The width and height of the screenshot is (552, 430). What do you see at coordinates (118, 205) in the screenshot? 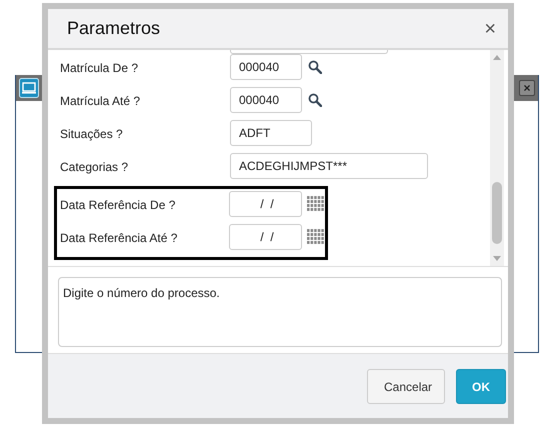
I see `field-label: Data Referência De ?` at bounding box center [118, 205].